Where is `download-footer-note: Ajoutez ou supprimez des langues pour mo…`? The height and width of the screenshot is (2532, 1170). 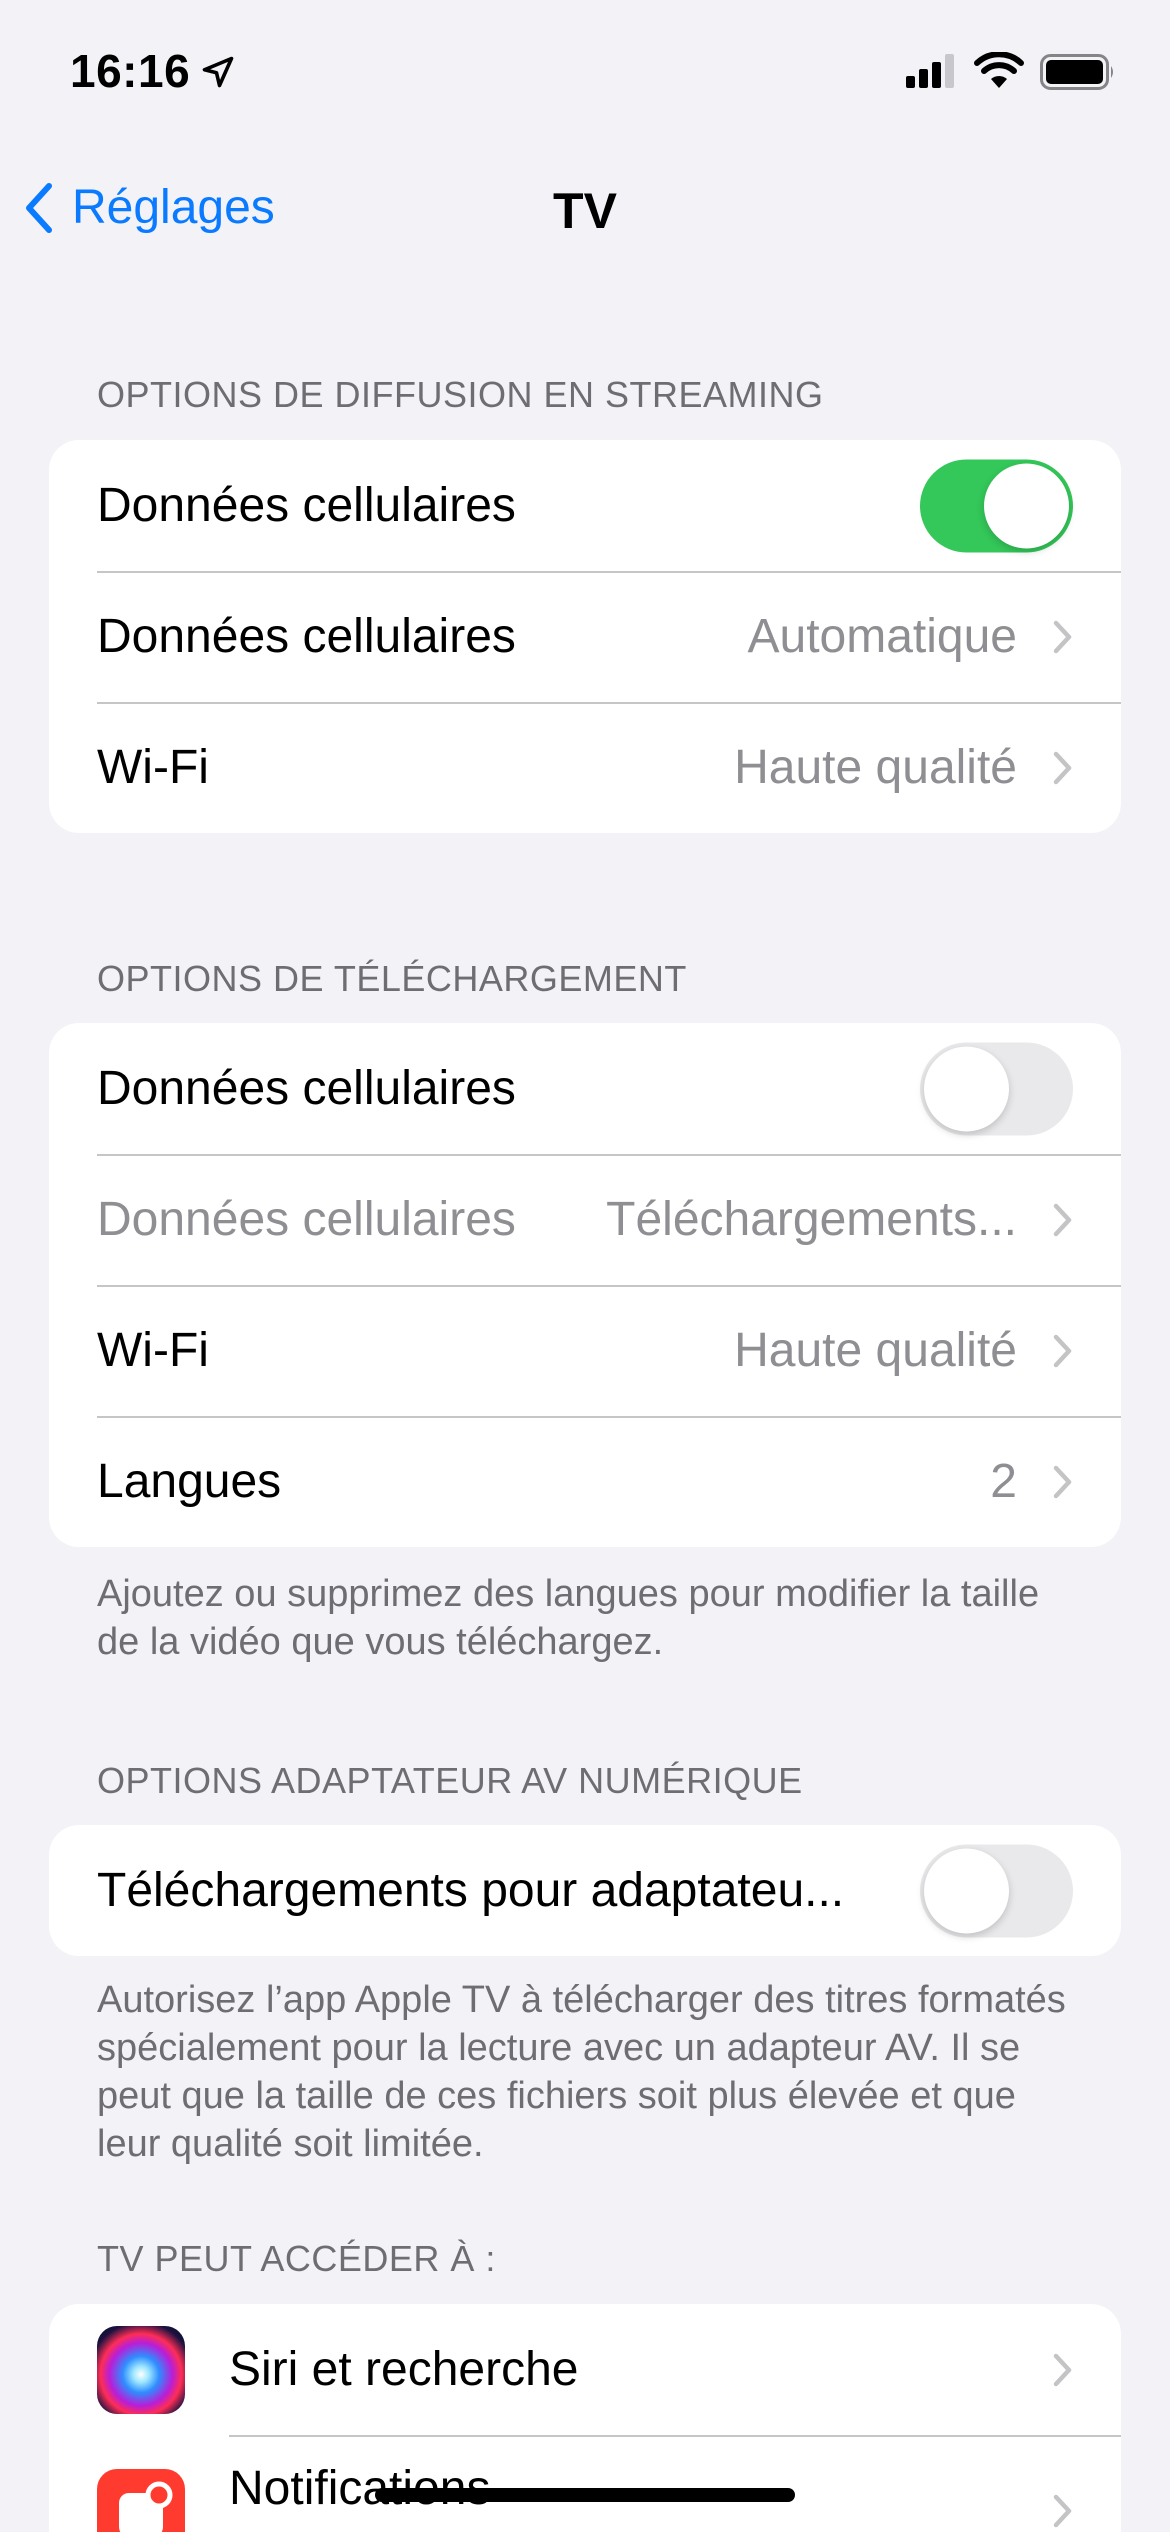 download-footer-note: Ajoutez ou supprimez des langues pour mo… is located at coordinates (568, 1618).